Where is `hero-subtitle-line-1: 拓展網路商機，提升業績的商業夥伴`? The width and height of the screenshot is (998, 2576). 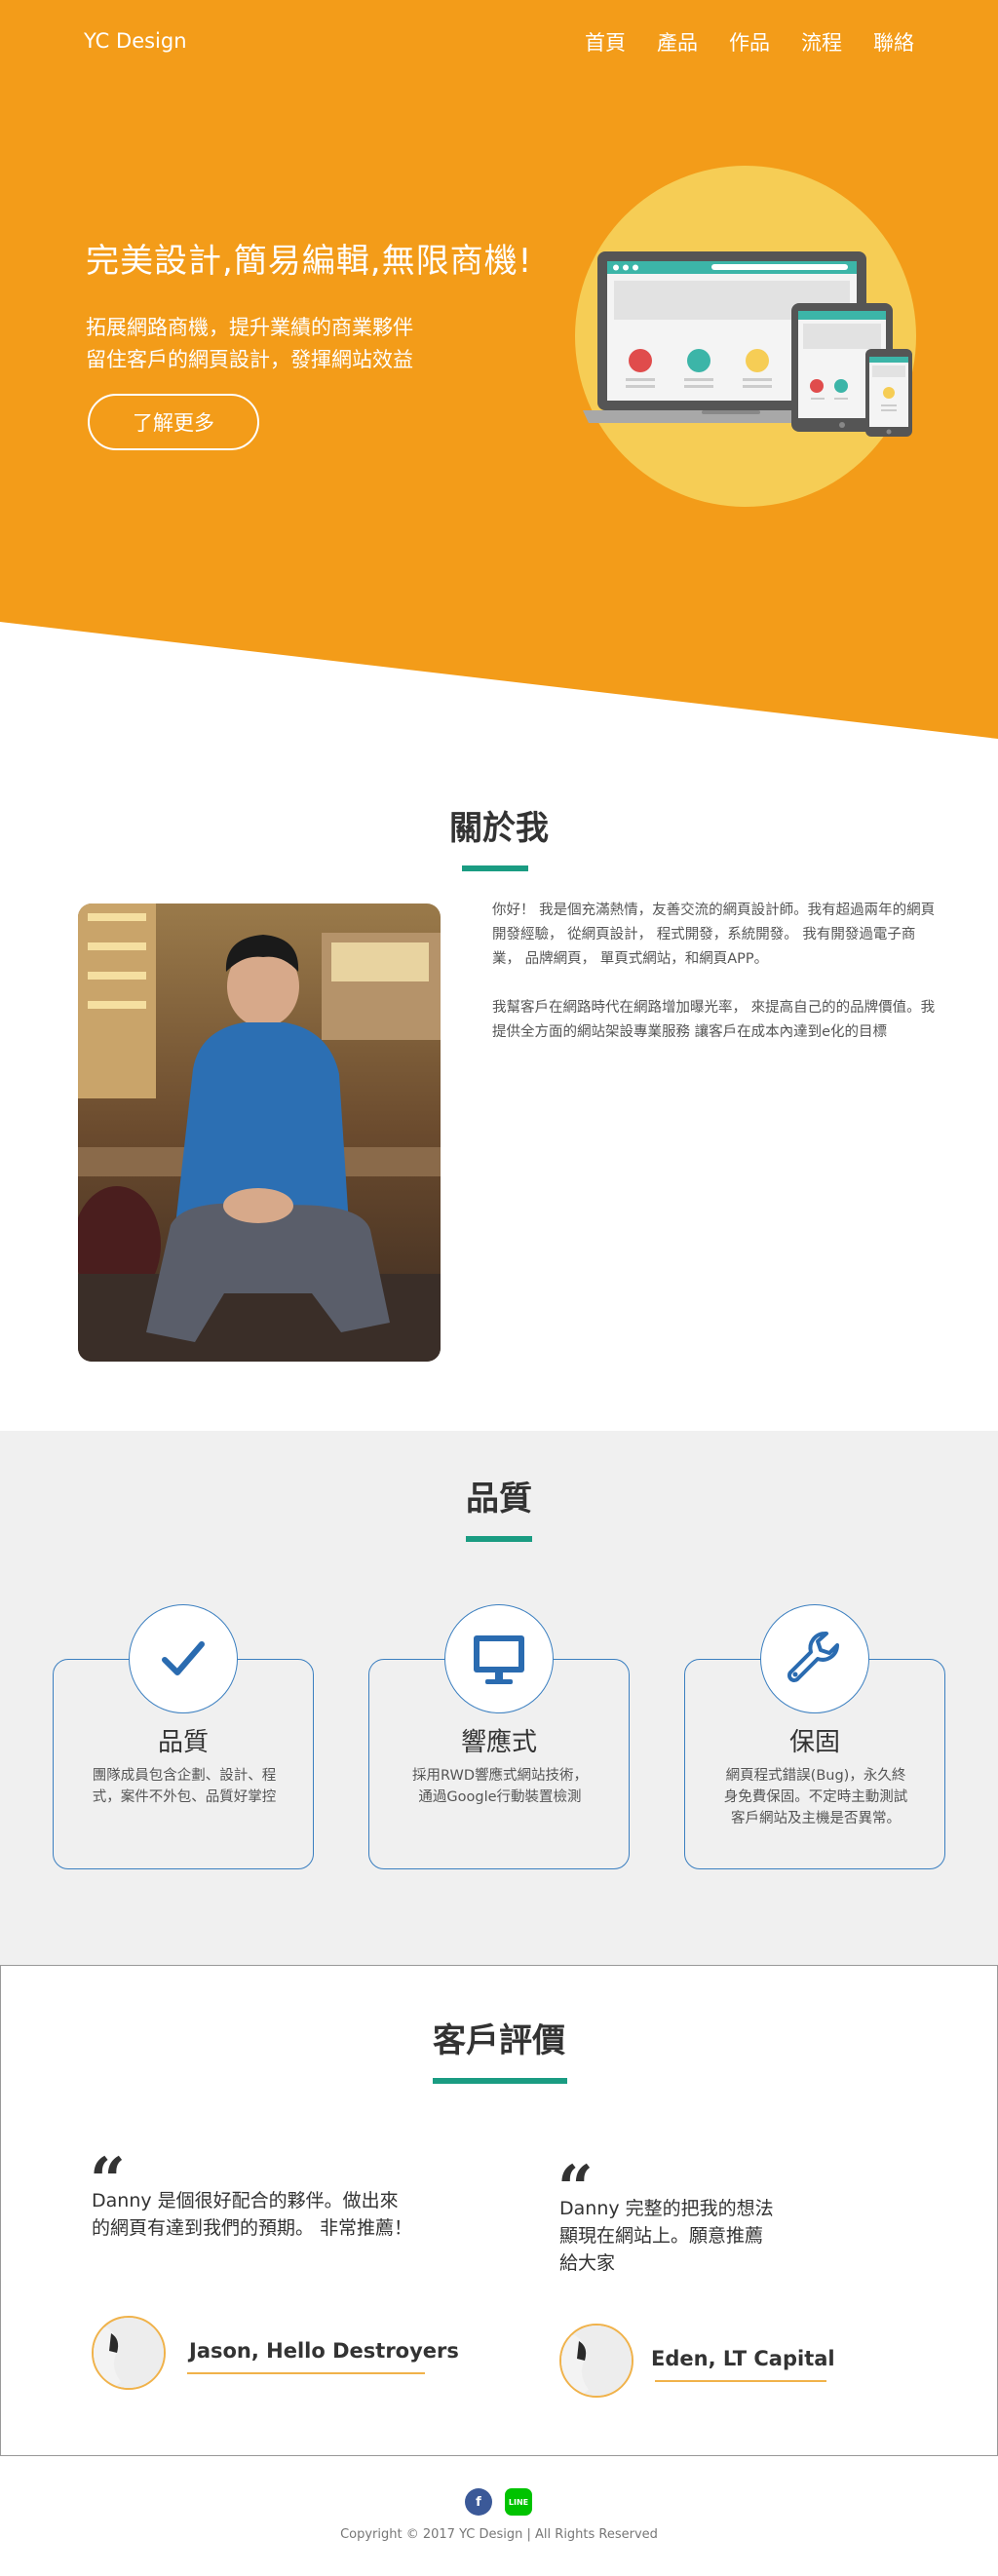 hero-subtitle-line-1: 拓展網路商機，提升業績的商業夥伴 is located at coordinates (249, 327).